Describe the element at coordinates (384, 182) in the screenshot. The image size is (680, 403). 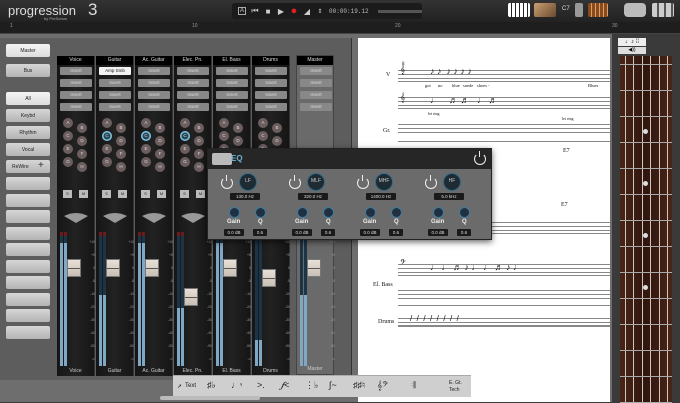
I see `frequency-knob: MHF` at that location.